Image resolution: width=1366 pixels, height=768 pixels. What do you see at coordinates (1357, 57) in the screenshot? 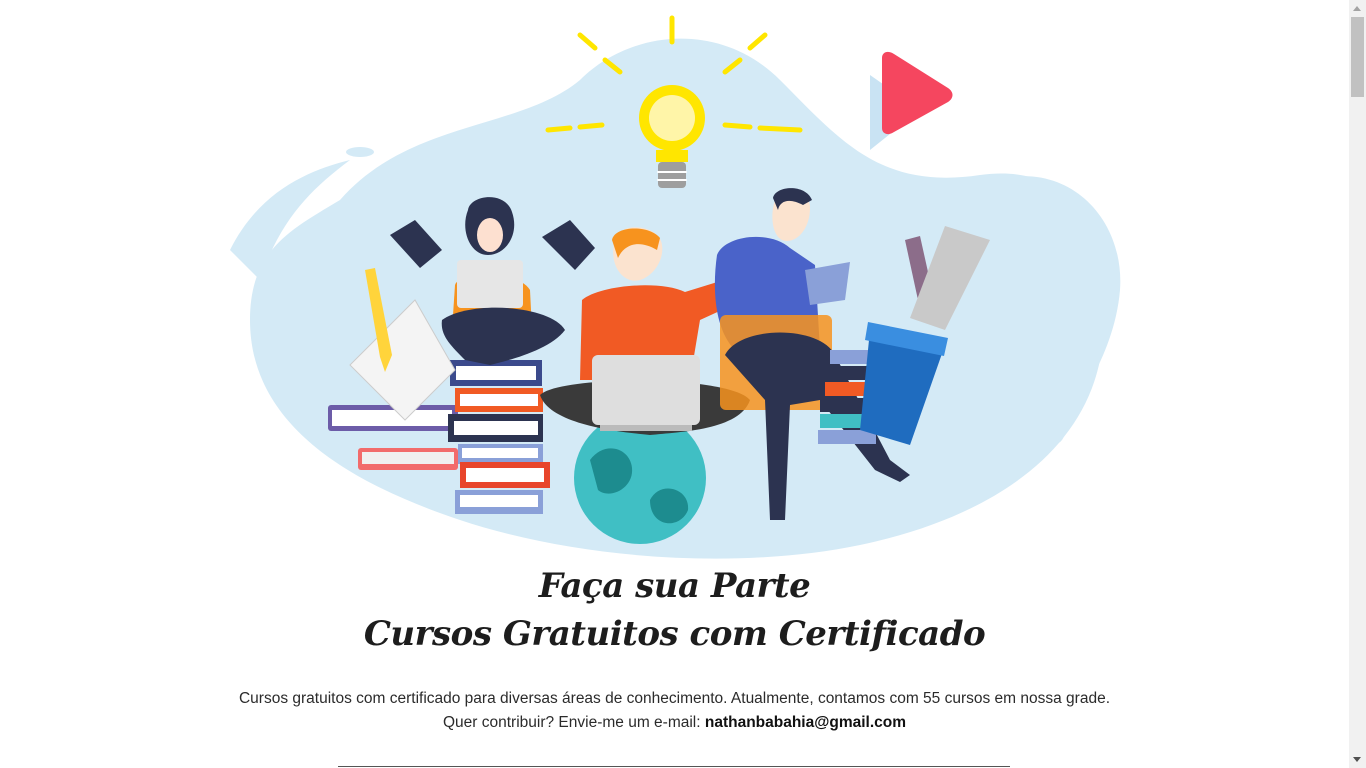
I see `scrollbar-thumb` at bounding box center [1357, 57].